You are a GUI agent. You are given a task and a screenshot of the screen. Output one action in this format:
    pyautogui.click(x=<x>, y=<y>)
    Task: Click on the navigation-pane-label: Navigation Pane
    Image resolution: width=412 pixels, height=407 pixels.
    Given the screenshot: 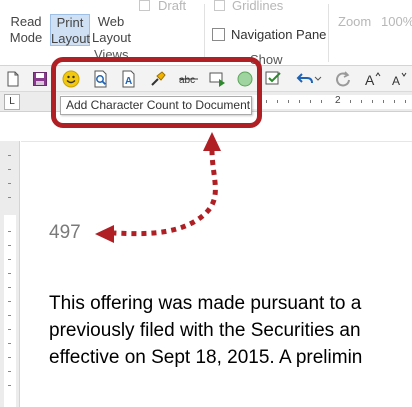 What is the action you would take?
    pyautogui.click(x=279, y=34)
    